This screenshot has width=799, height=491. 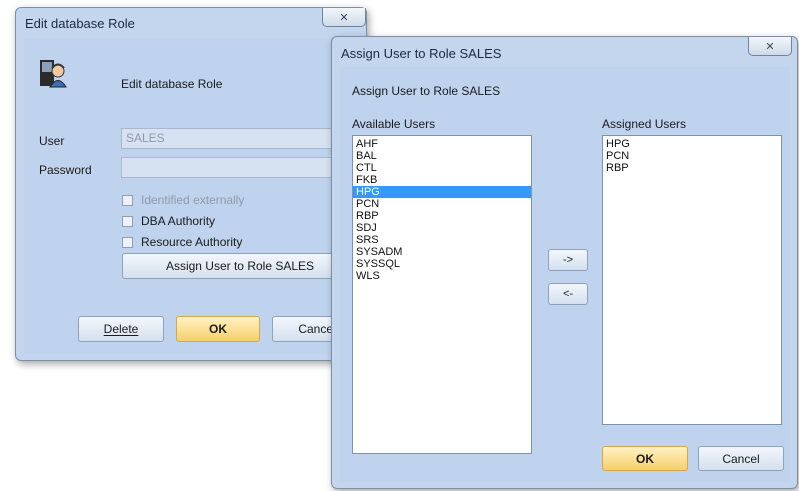 What do you see at coordinates (239, 138) in the screenshot?
I see `user-field: SALES` at bounding box center [239, 138].